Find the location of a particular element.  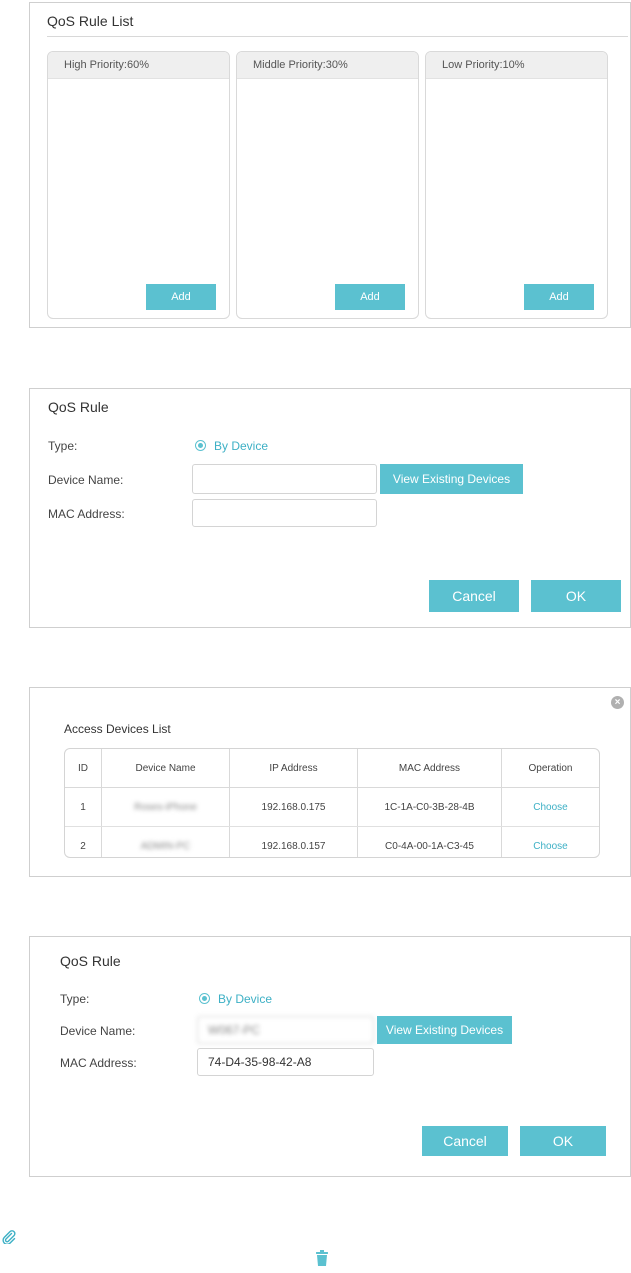

title-divider is located at coordinates (337, 36).